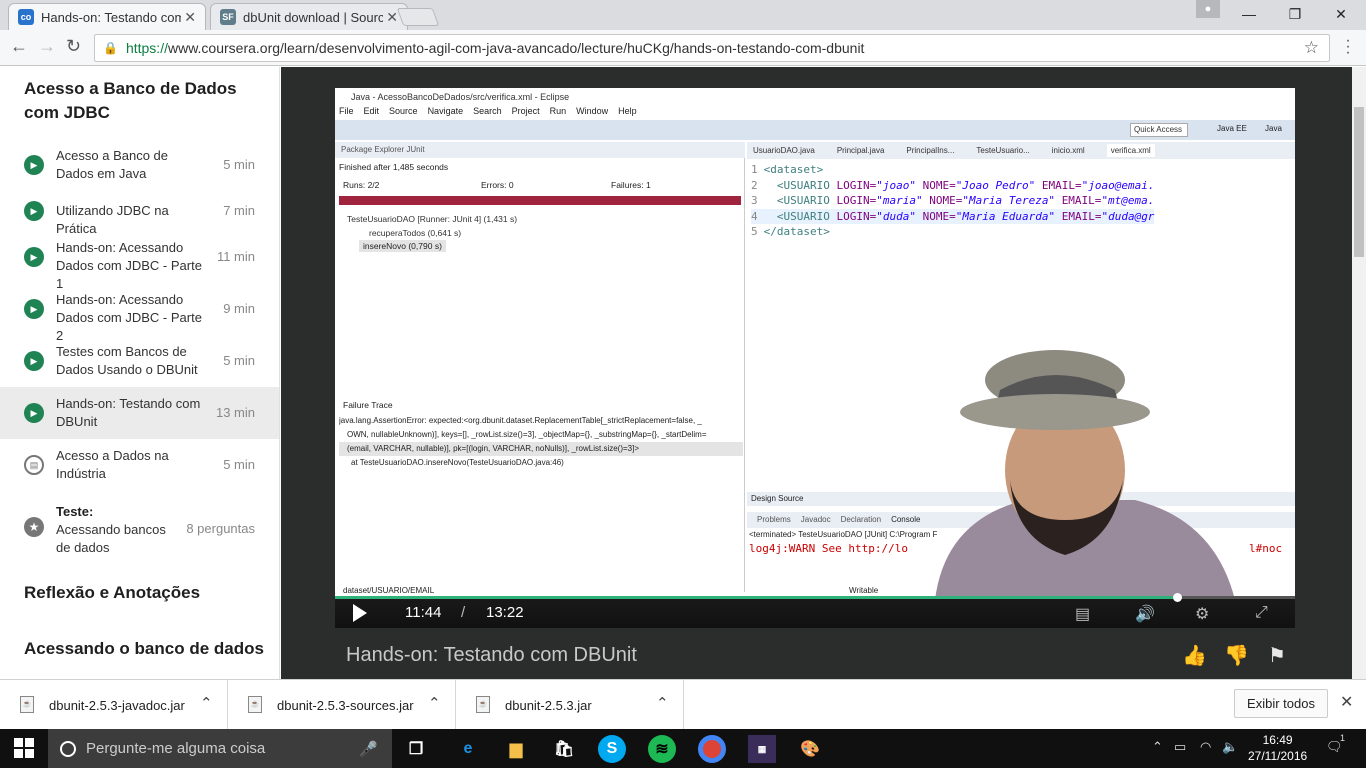 The height and width of the screenshot is (768, 1366). Describe the element at coordinates (144, 649) in the screenshot. I see `section-title: Acessando o banco de dados` at that location.